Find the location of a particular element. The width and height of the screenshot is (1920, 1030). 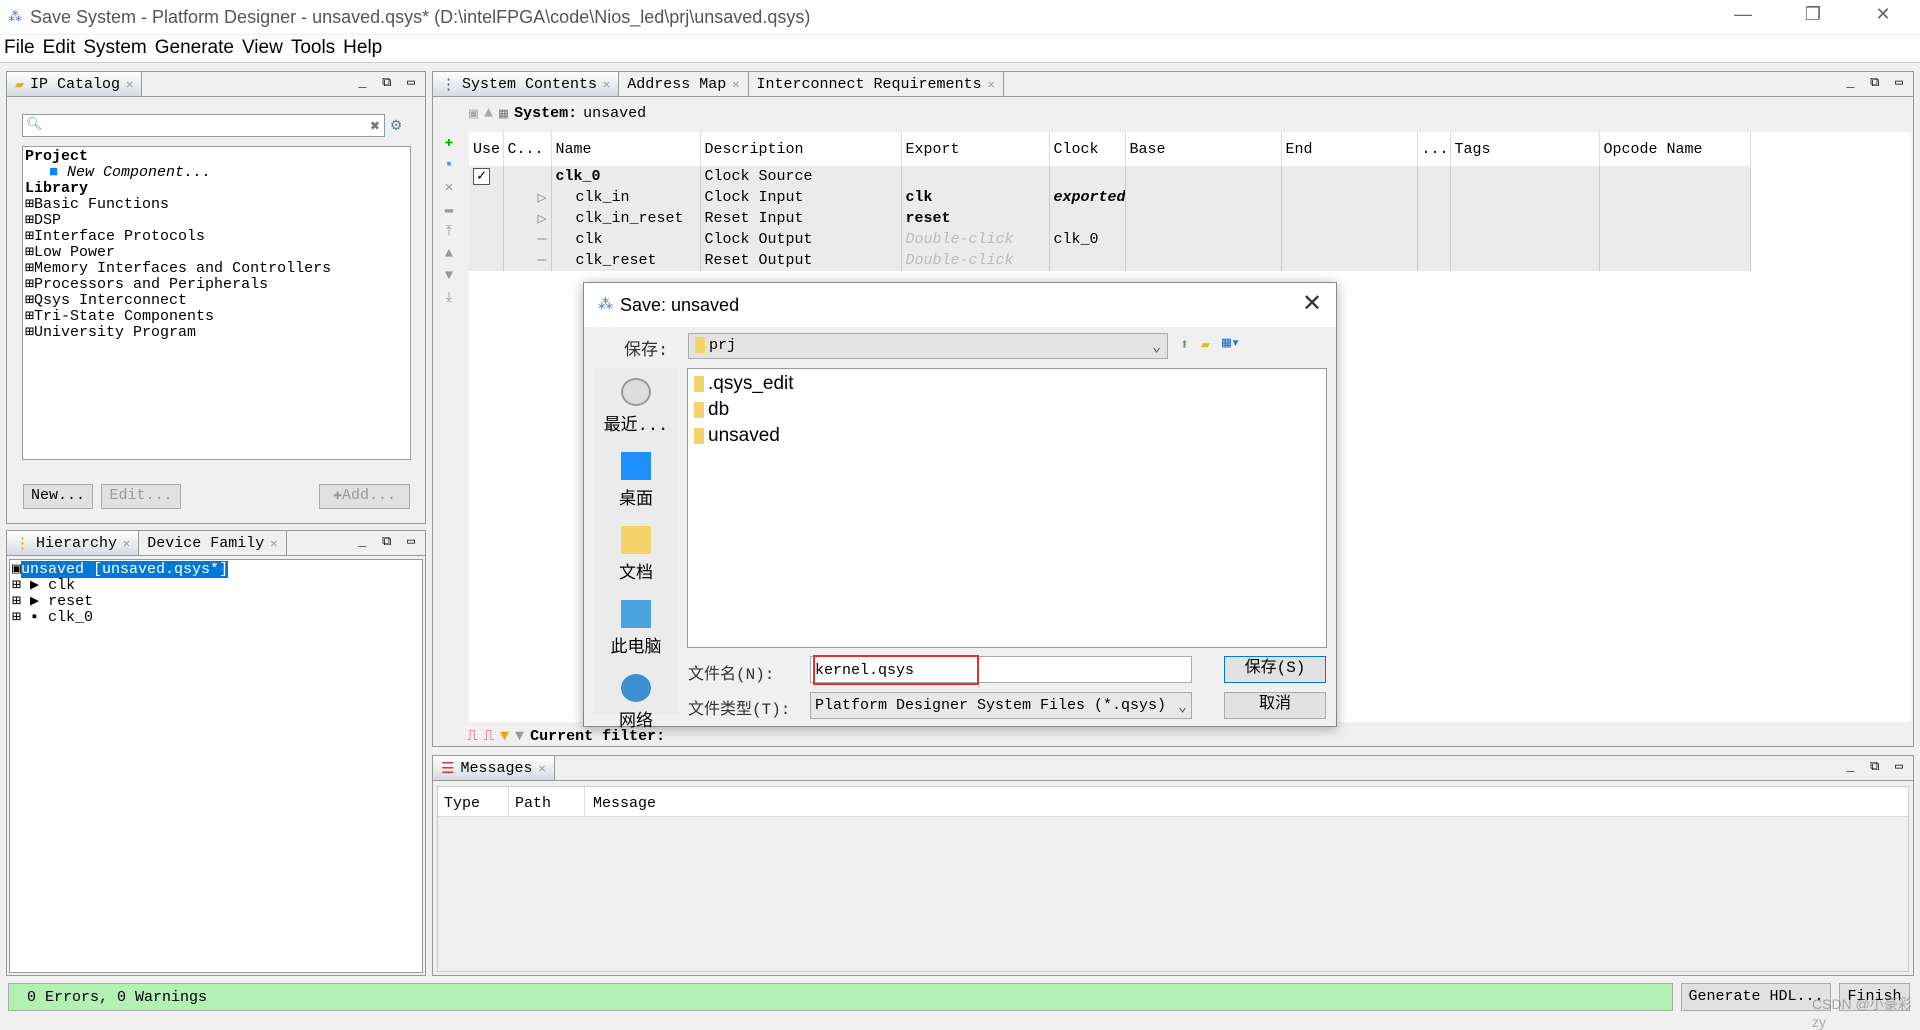

reset-filter-icon: ⎍ is located at coordinates (489, 736).